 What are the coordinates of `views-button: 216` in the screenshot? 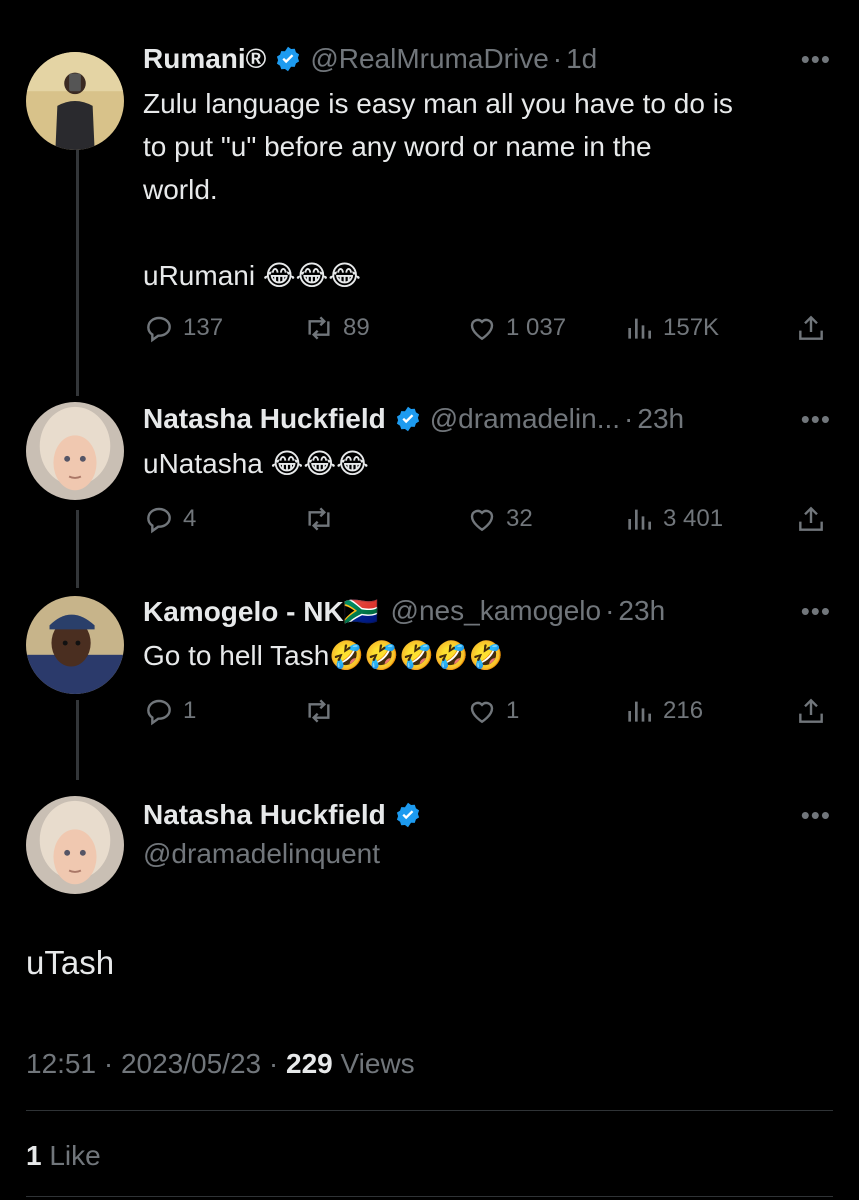 It's located at (663, 711).